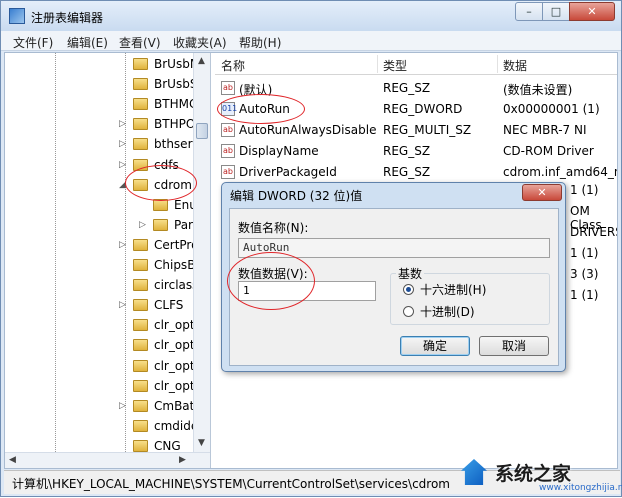 Image resolution: width=622 pixels, height=498 pixels. What do you see at coordinates (151, 308) in the screenshot?
I see `tree-item: ▷ CLFS` at bounding box center [151, 308].